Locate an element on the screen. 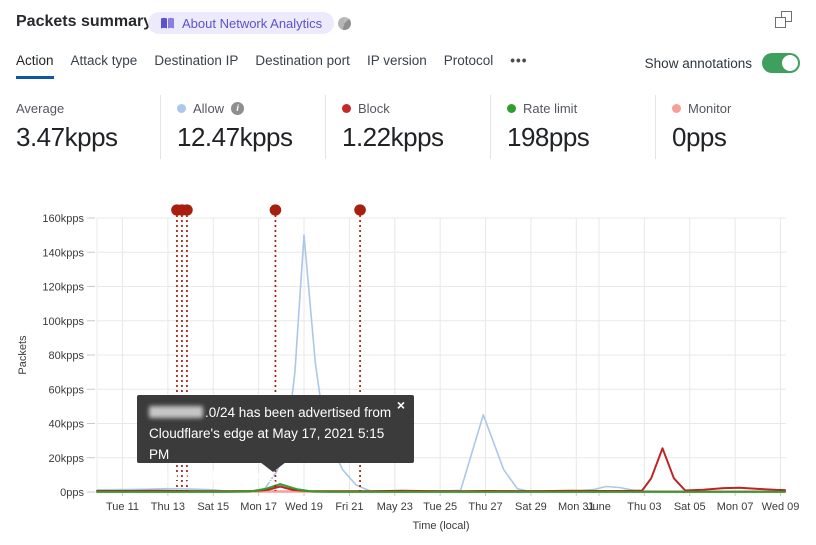 The height and width of the screenshot is (545, 816). stat-label: Average is located at coordinates (40, 108).